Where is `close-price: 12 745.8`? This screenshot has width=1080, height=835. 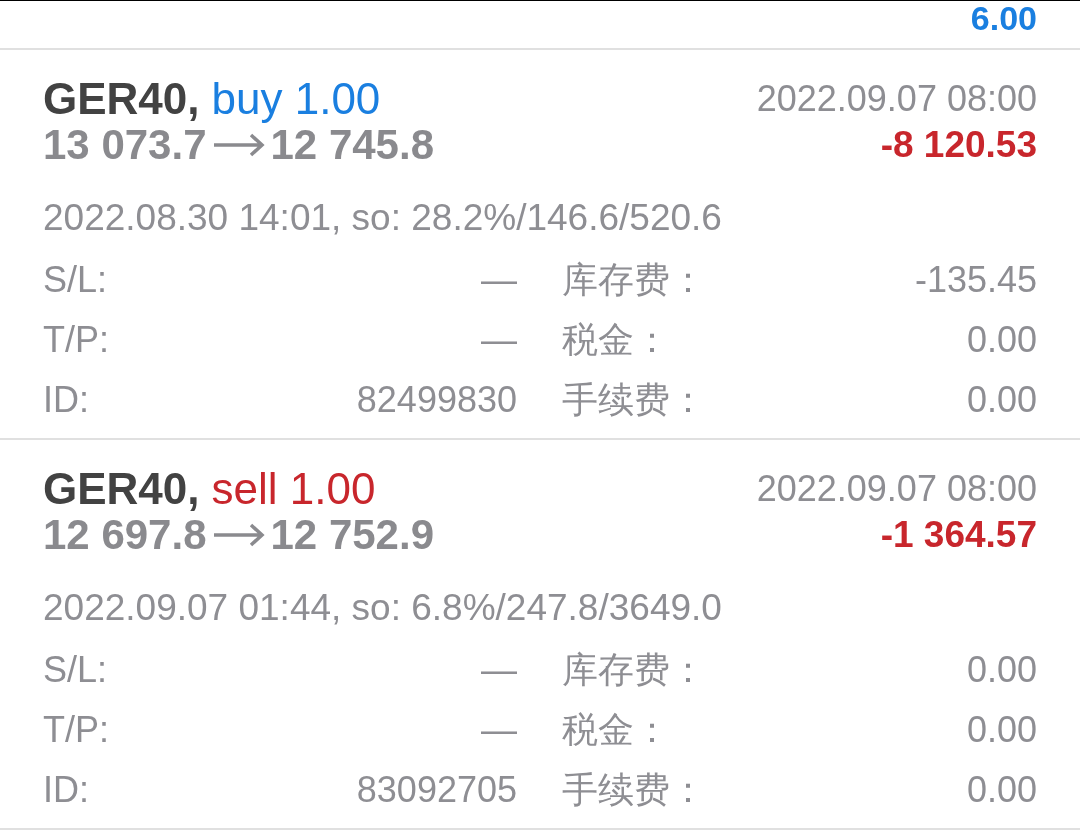
close-price: 12 745.8 is located at coordinates (352, 145).